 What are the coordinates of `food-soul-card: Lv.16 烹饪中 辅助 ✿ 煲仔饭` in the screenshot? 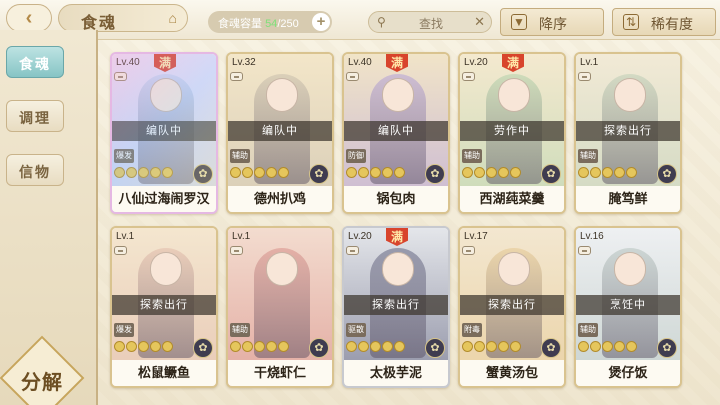 It's located at (628, 307).